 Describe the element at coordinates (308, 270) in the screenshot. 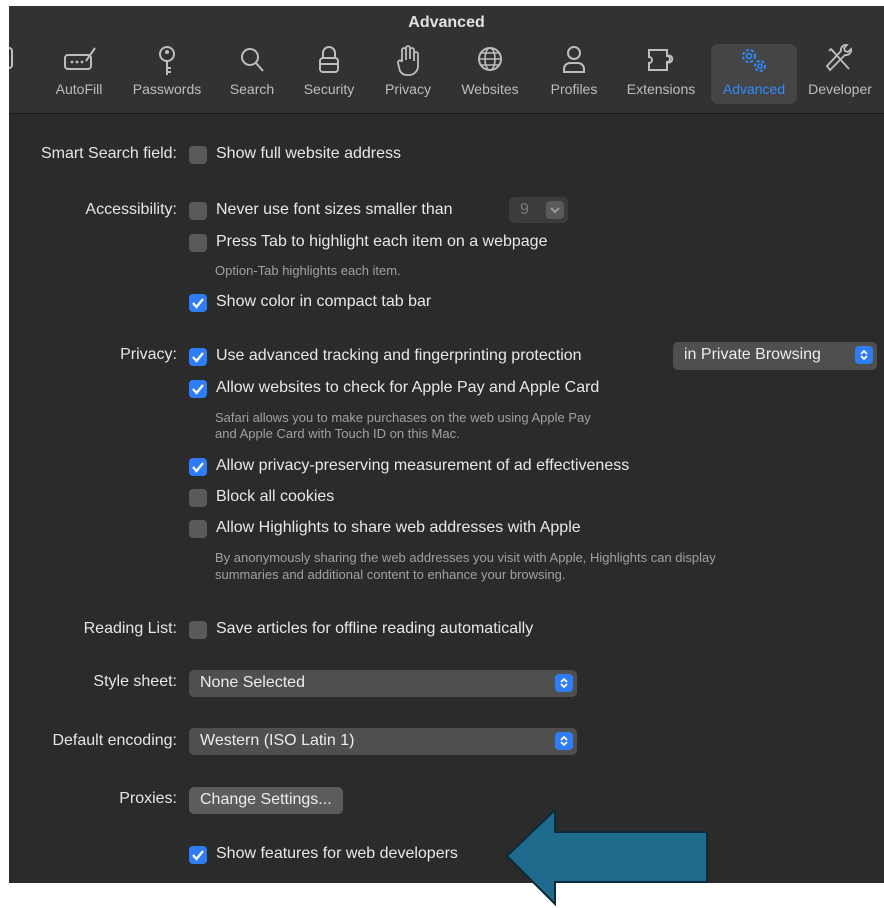

I see `tab-highlight-help: Option-Tab highlights each item.` at that location.